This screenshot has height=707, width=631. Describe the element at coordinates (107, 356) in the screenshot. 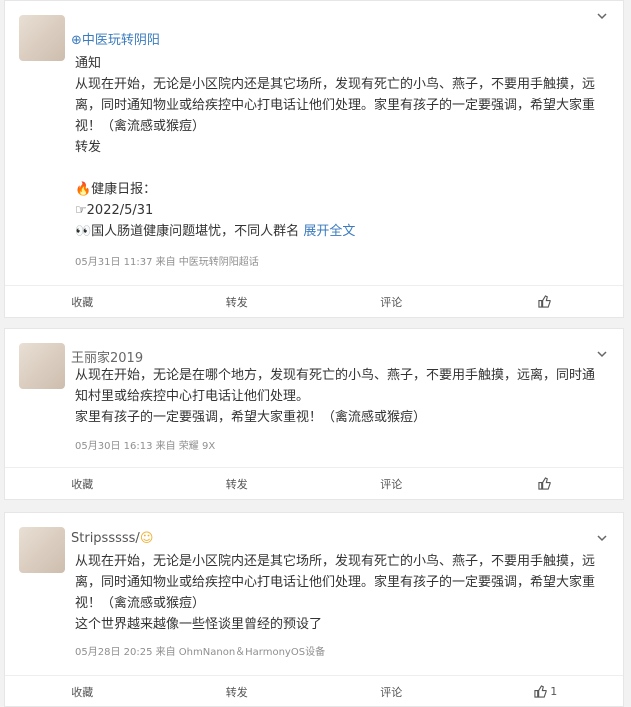

I see `author-name: 王丽家2019` at that location.